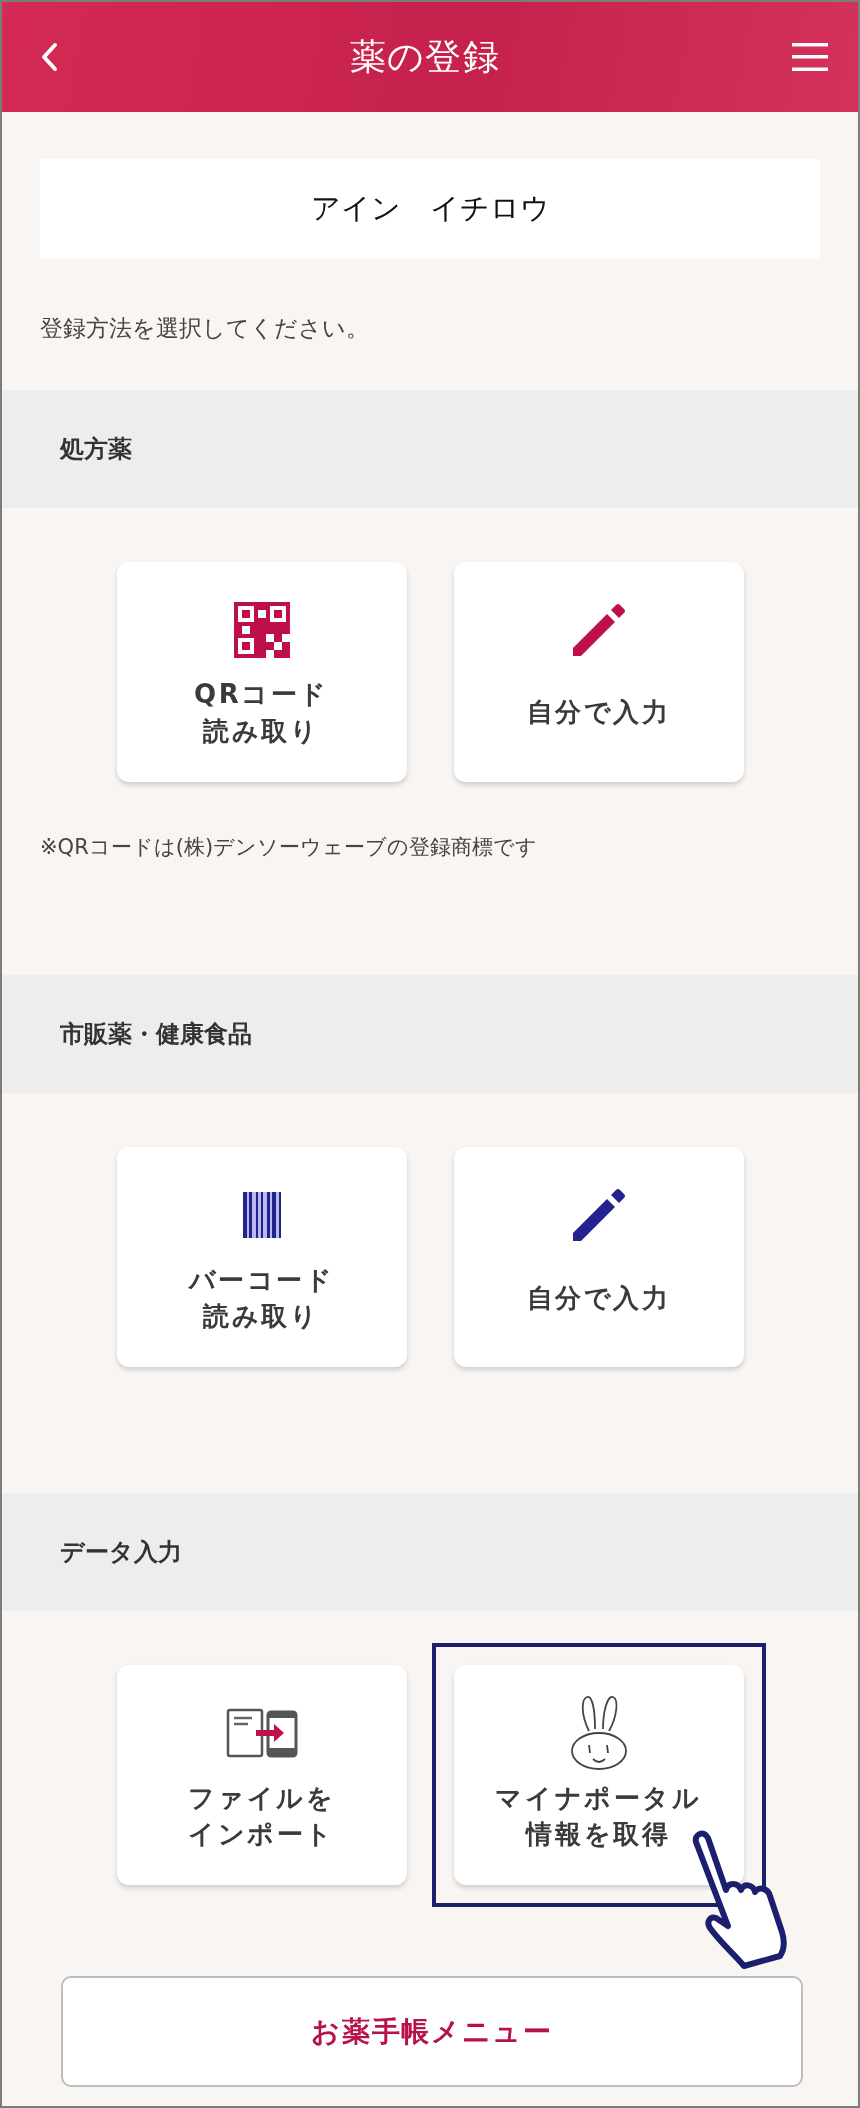 Image resolution: width=860 pixels, height=2108 pixels. What do you see at coordinates (261, 1257) in the screenshot?
I see `option-card: バーコード 読み取り` at bounding box center [261, 1257].